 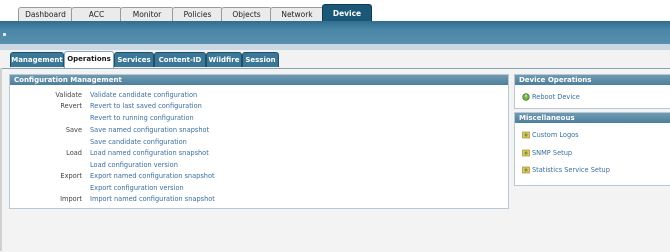 What do you see at coordinates (134, 59) in the screenshot?
I see `subtab-services: Services` at bounding box center [134, 59].